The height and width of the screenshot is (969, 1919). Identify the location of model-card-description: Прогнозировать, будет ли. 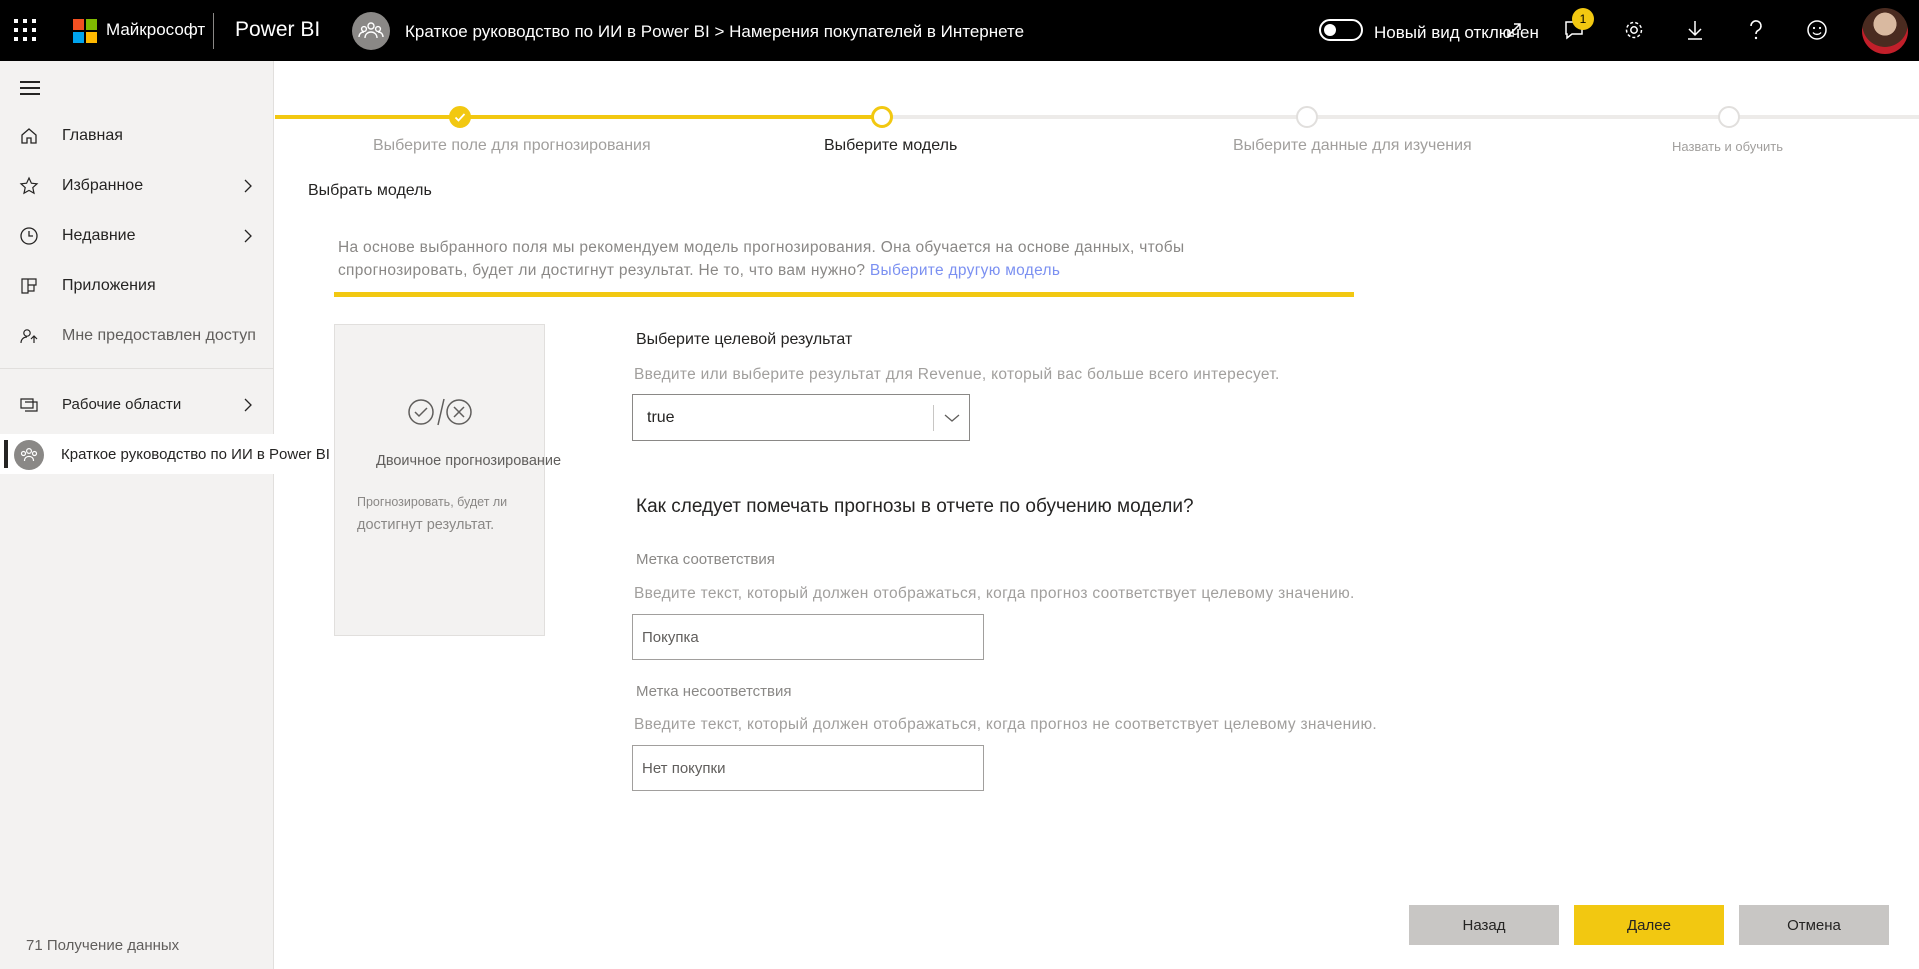
(432, 502).